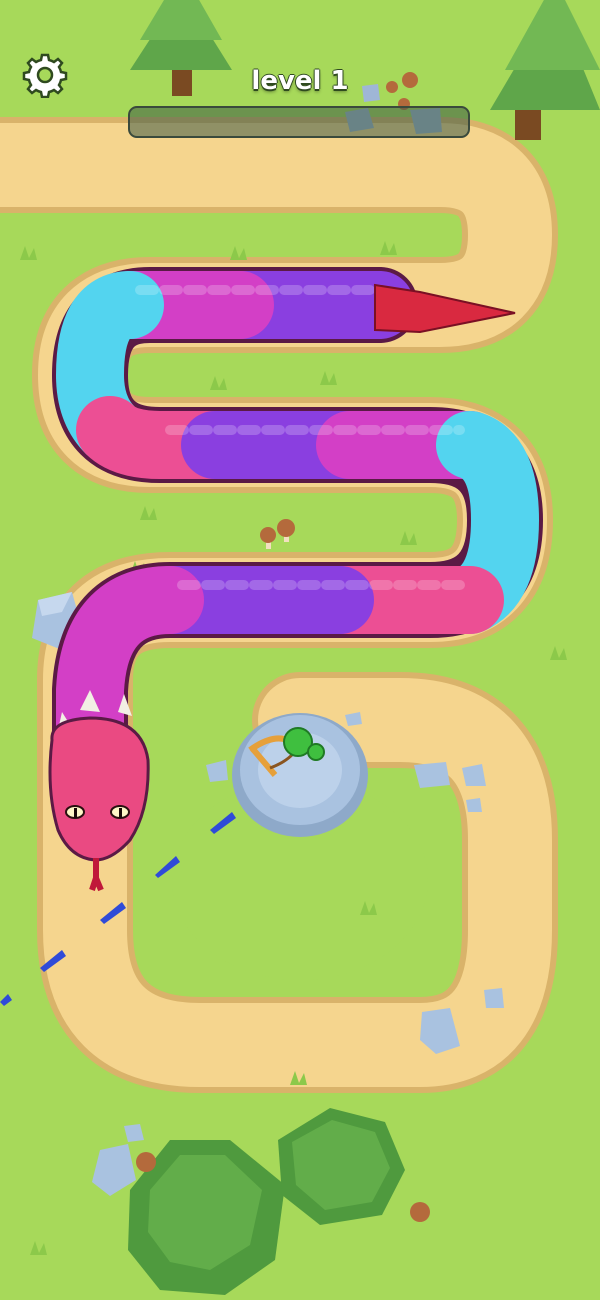  I want to click on level-title: level 1, so click(300, 81).